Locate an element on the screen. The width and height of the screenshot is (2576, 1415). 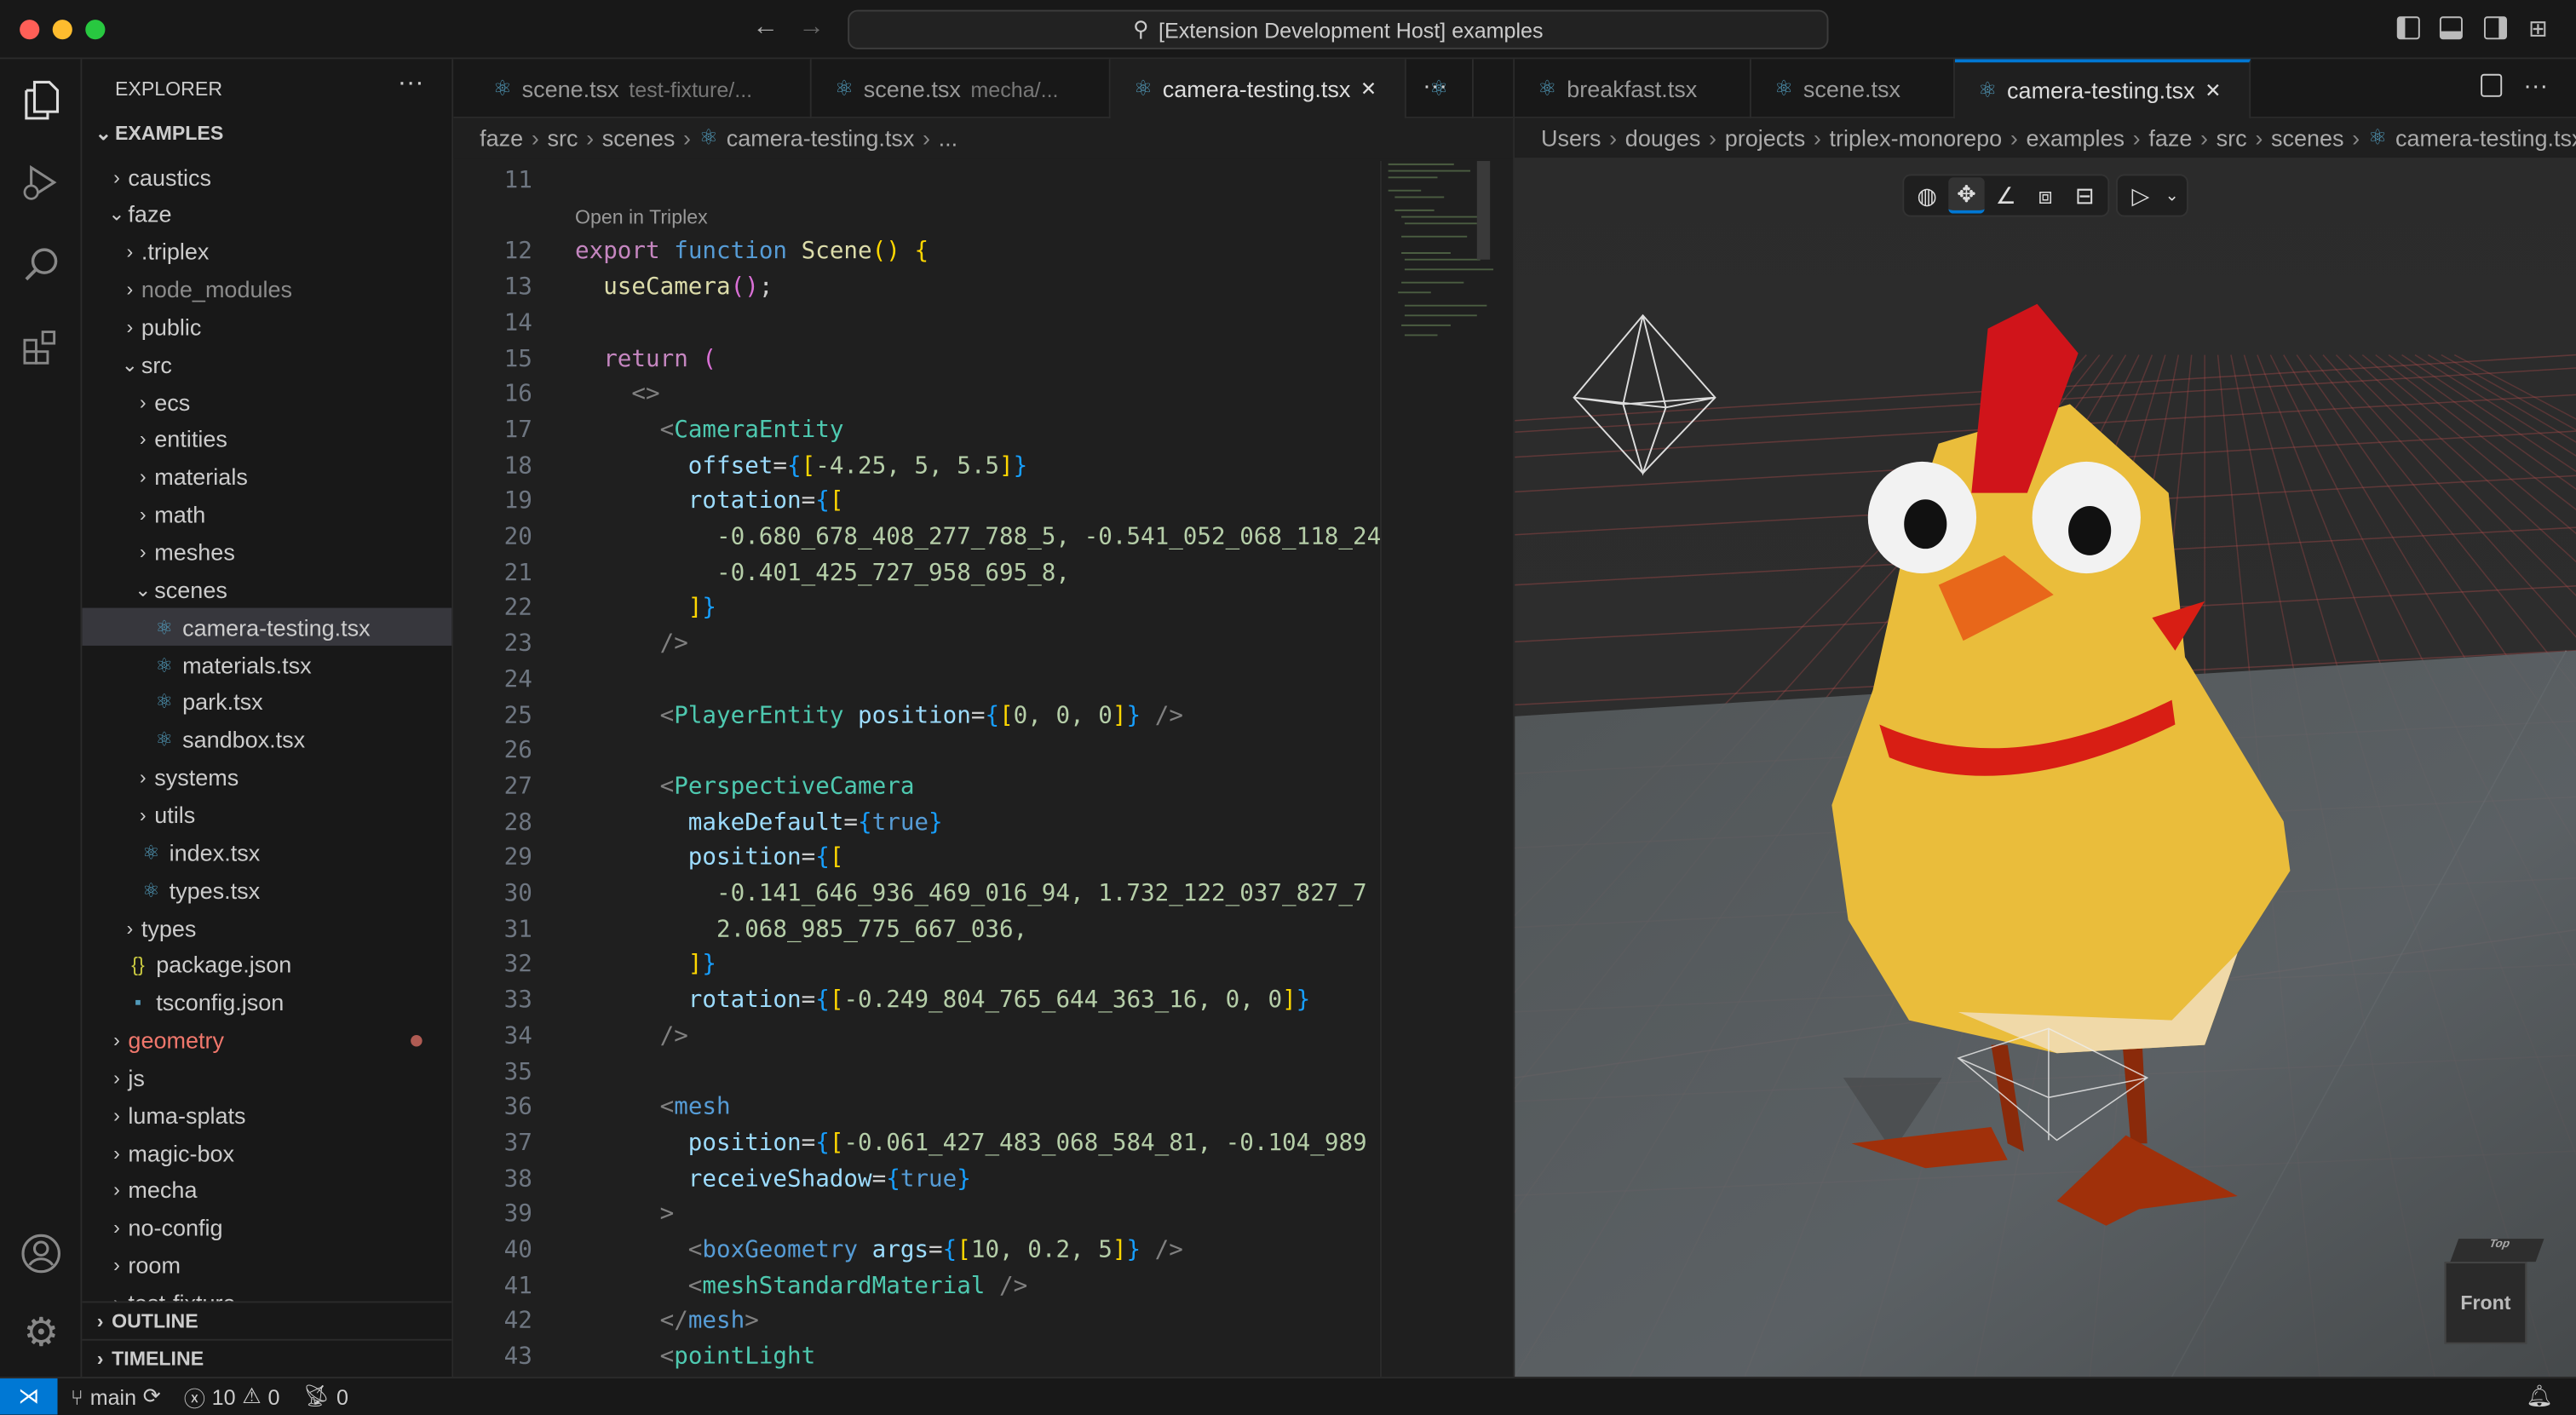
folder-item: › magic-box is located at coordinates (267, 1152).